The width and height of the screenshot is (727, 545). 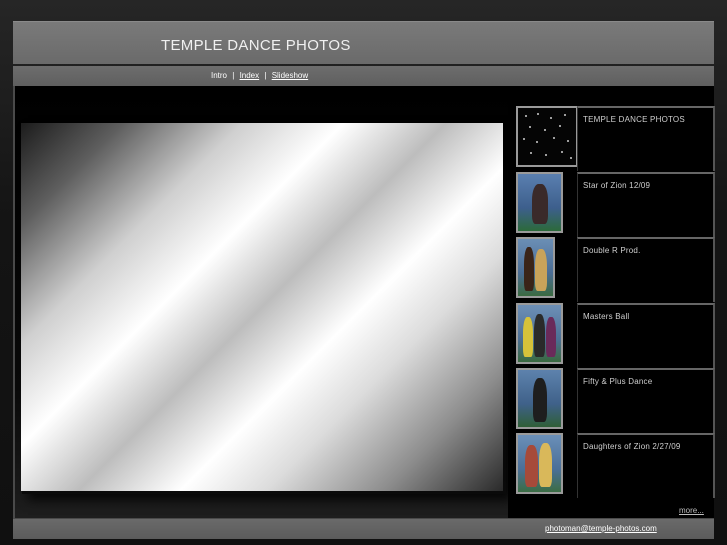 What do you see at coordinates (250, 75) in the screenshot?
I see `nav-index-link: Index` at bounding box center [250, 75].